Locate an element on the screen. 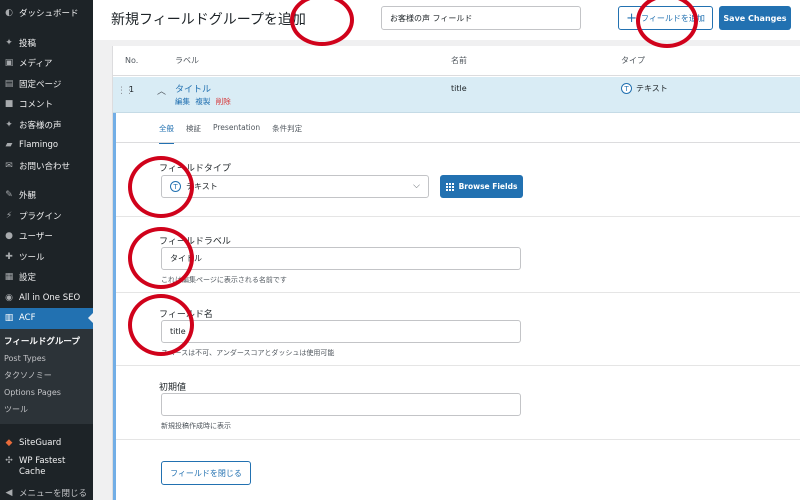 This screenshot has height=500, width=800. sidebar-item-flamingo: ▰ Flamingo is located at coordinates (46, 145).